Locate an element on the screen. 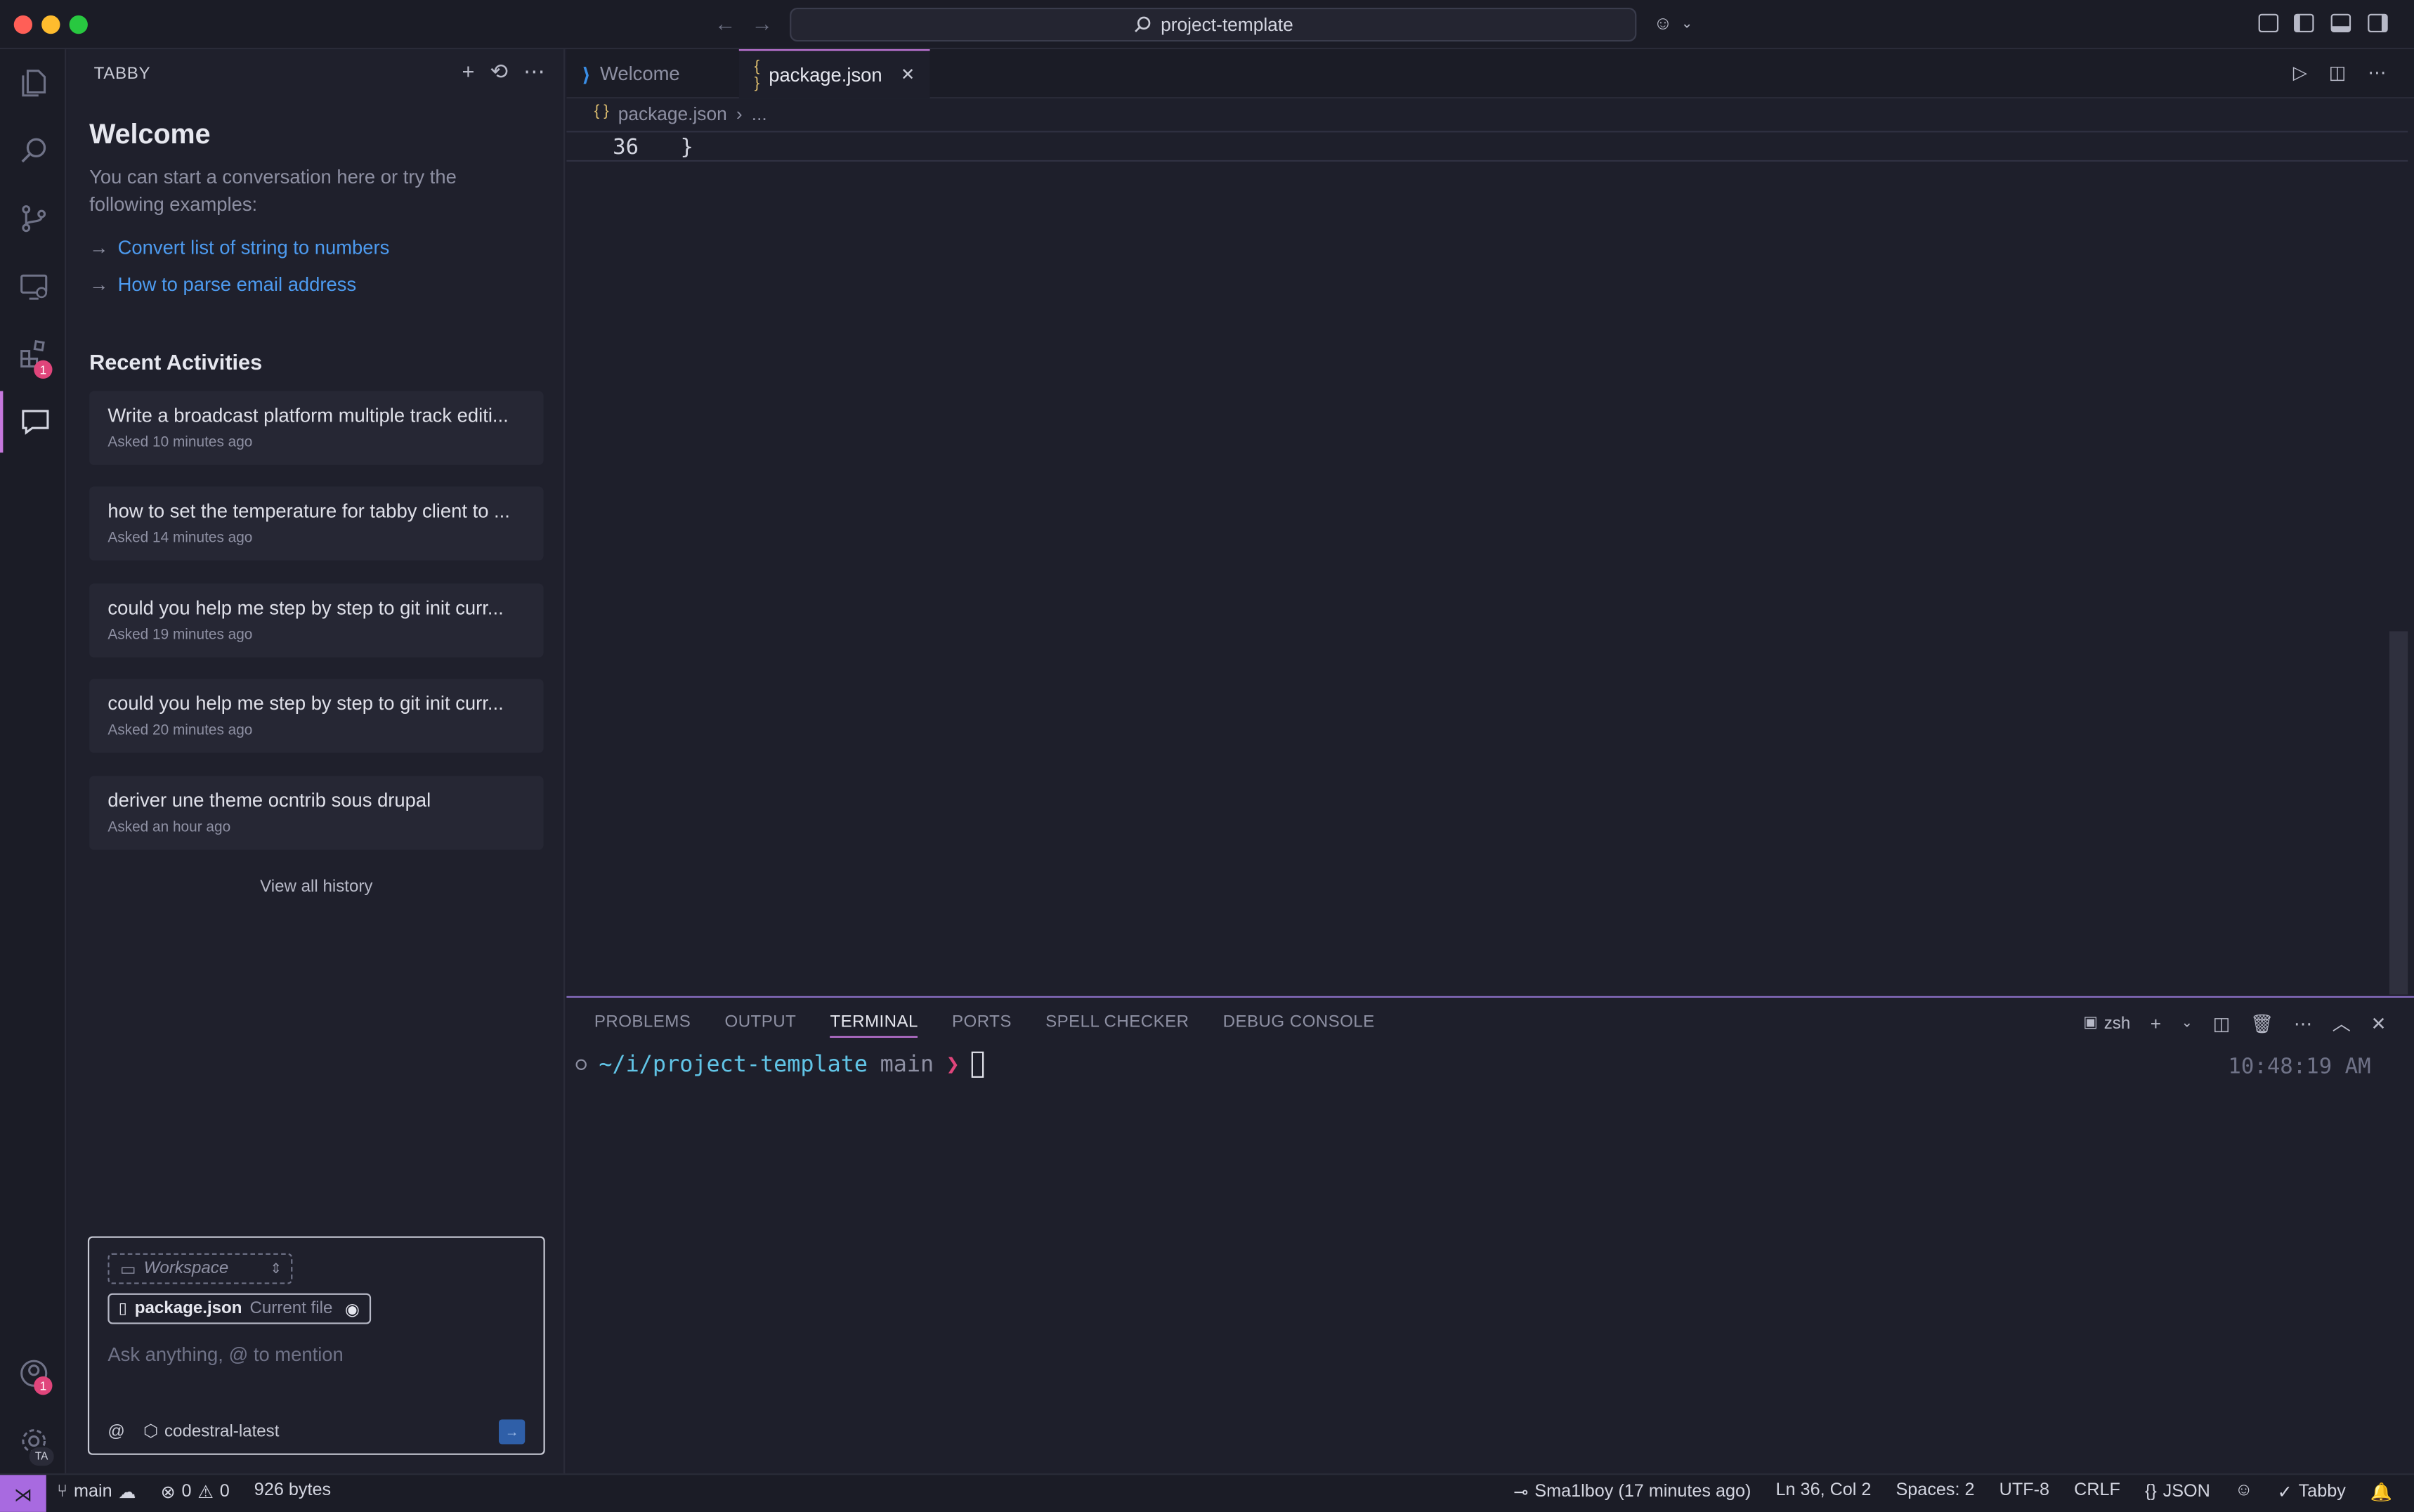 The width and height of the screenshot is (2414, 1512). workspace-select: ▭ Workspace ⇕ is located at coordinates (200, 1268).